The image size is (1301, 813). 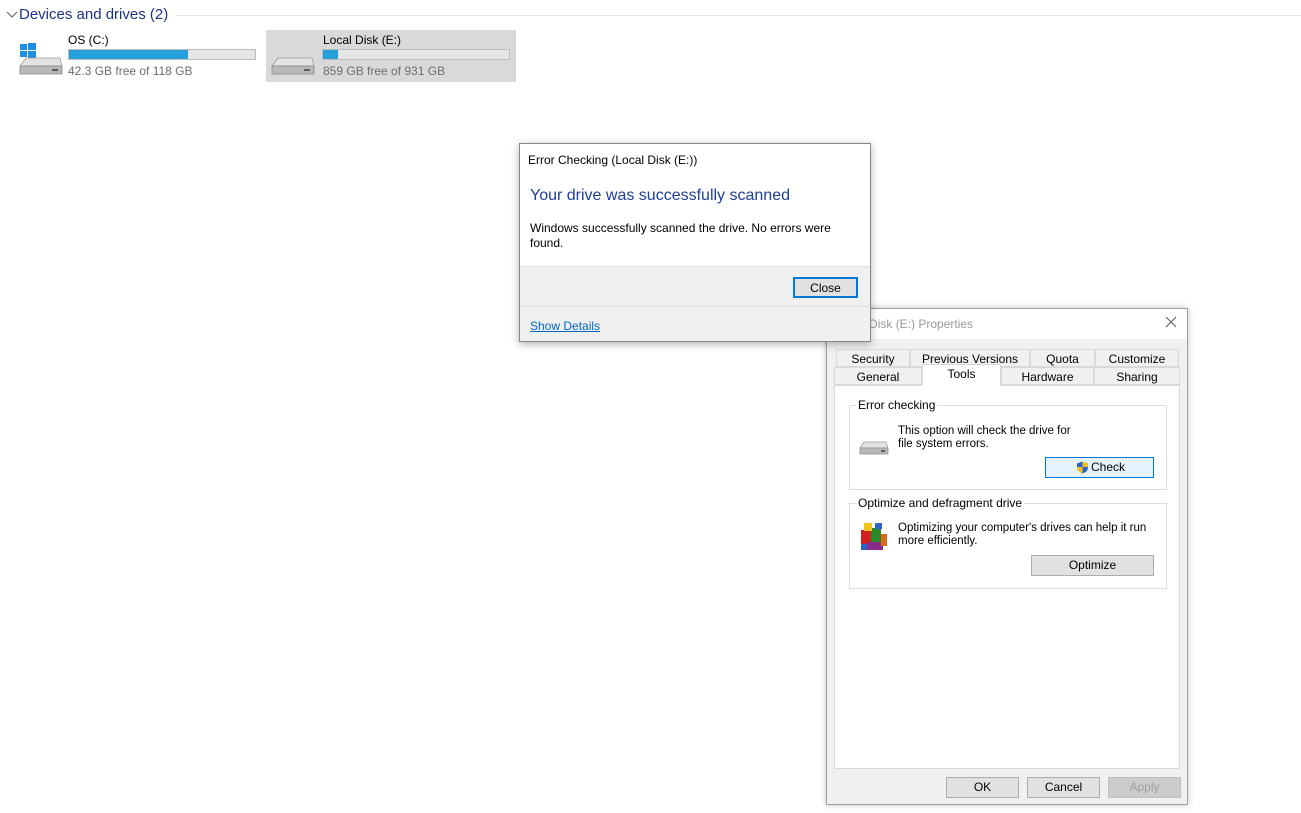 I want to click on tab-hardware: Hardware, so click(x=1047, y=376).